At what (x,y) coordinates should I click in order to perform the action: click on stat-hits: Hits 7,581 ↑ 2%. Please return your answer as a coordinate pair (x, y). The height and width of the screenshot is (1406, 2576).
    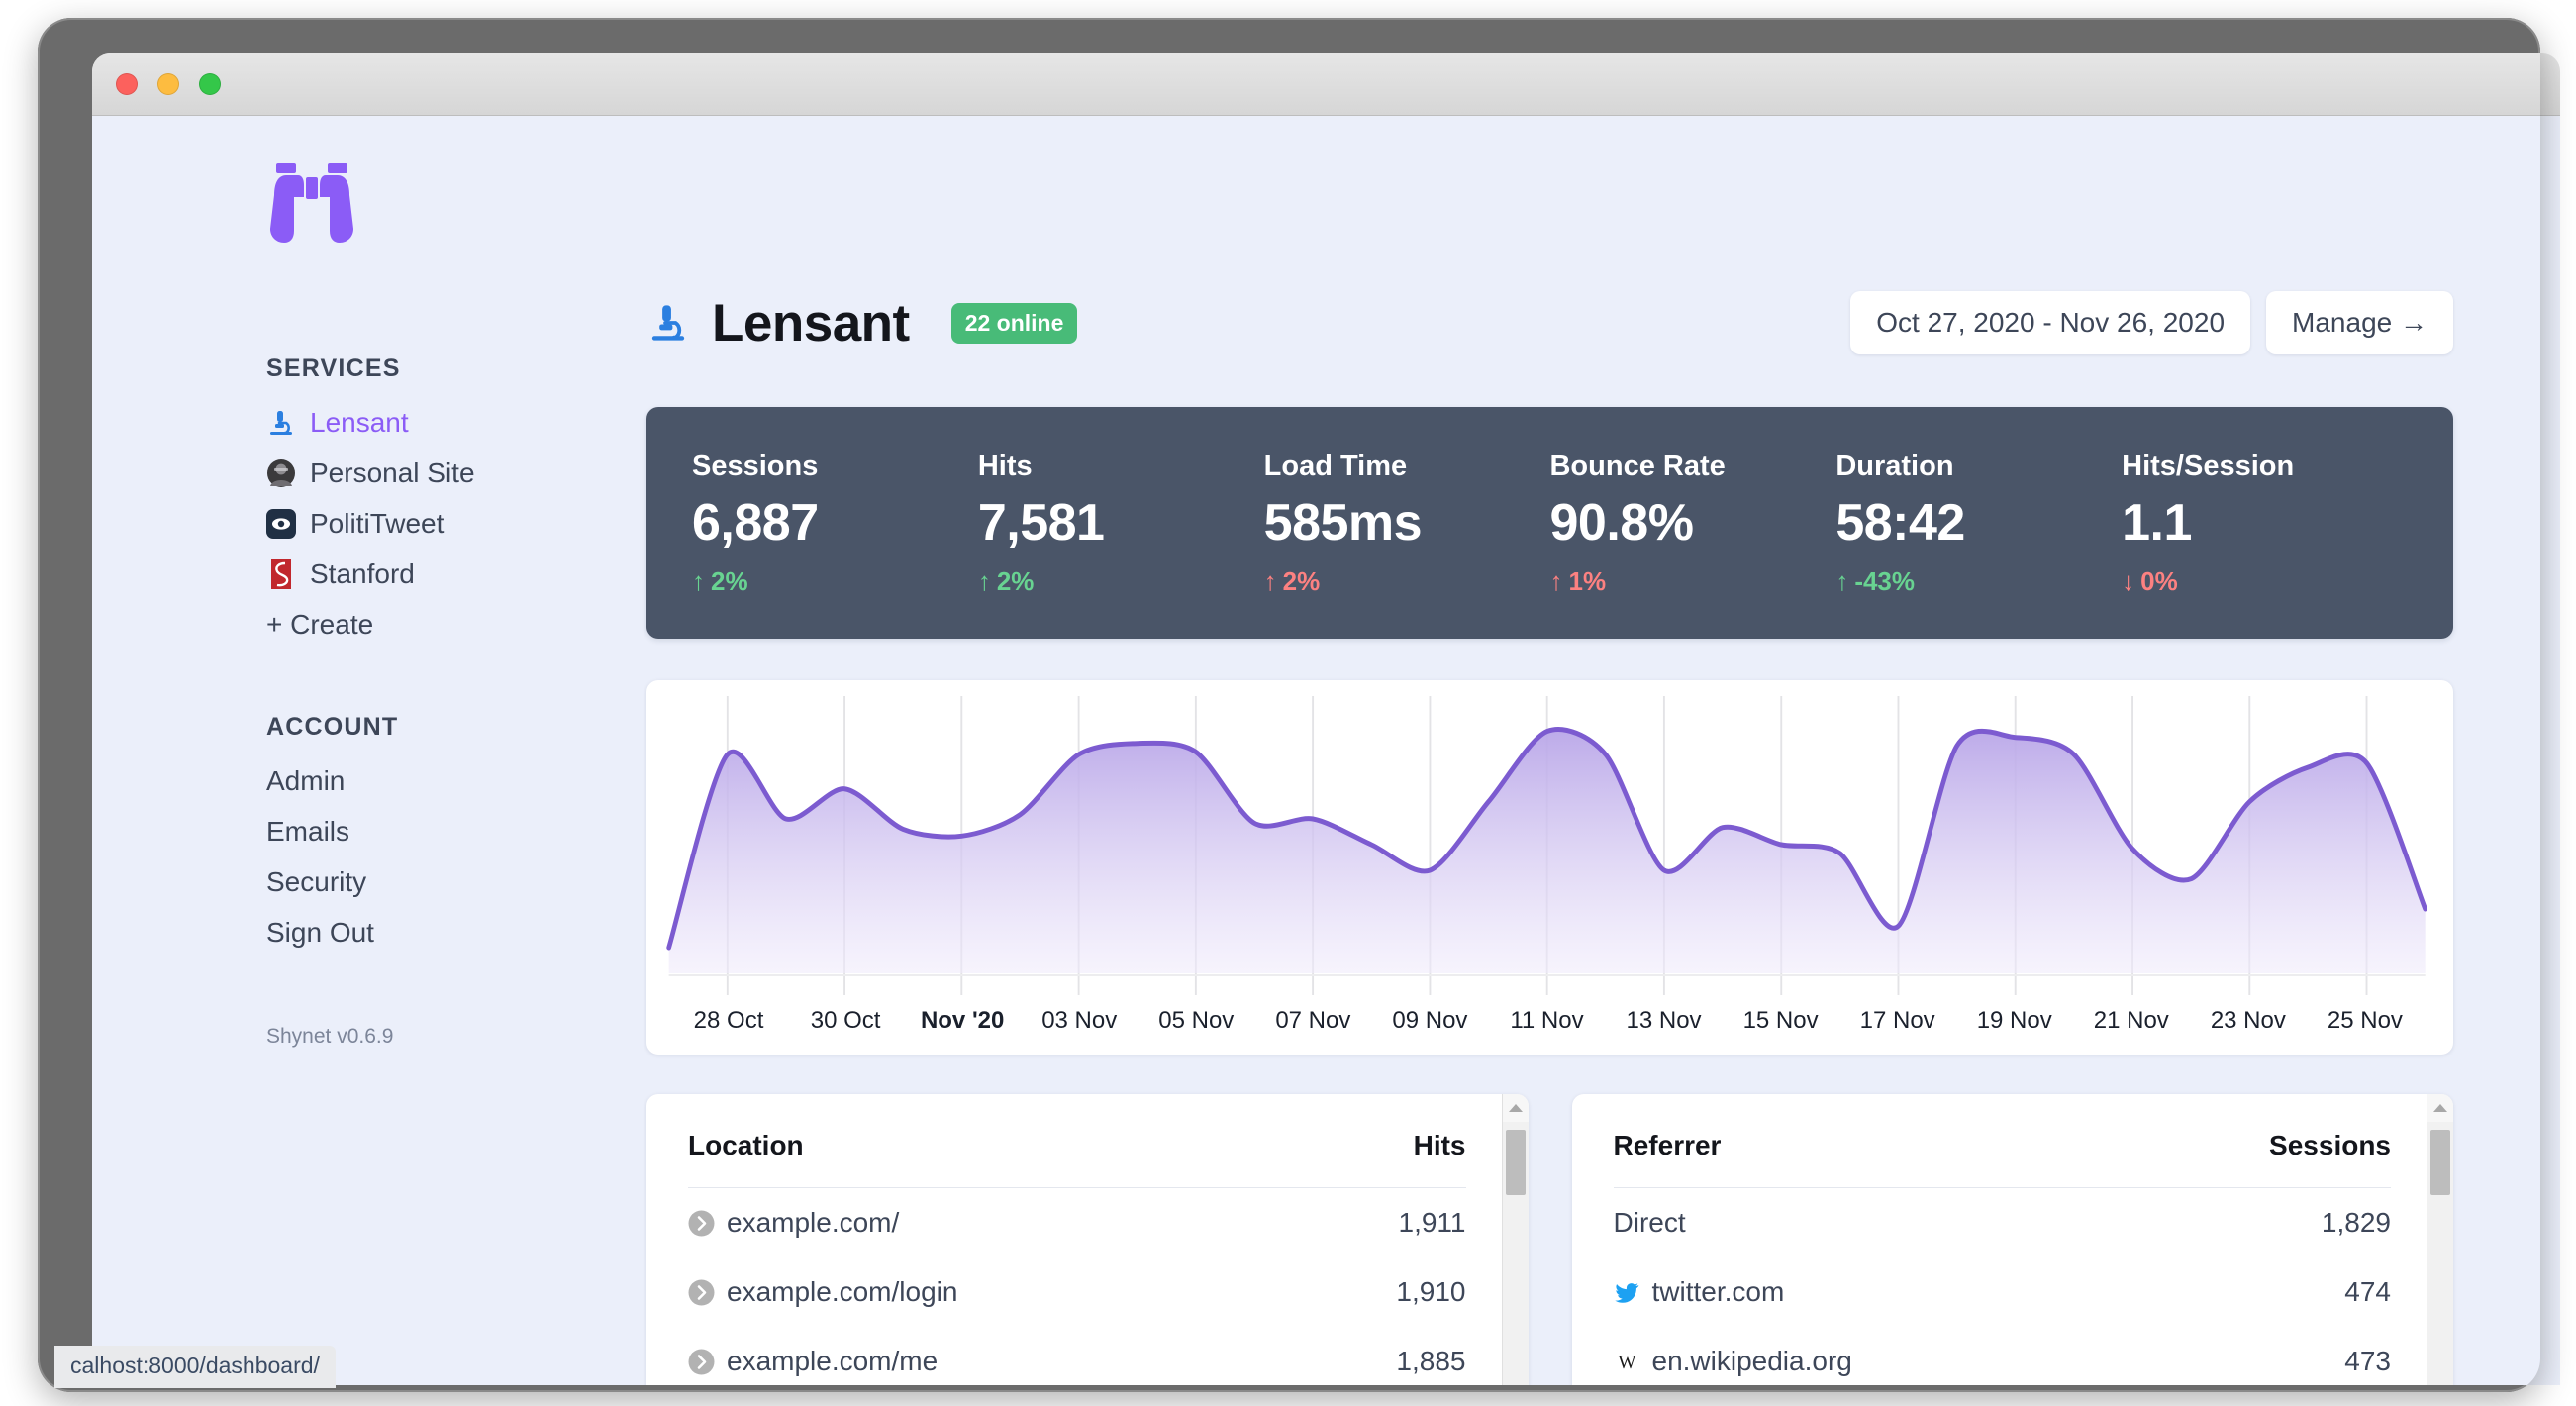
    Looking at the image, I should click on (1121, 524).